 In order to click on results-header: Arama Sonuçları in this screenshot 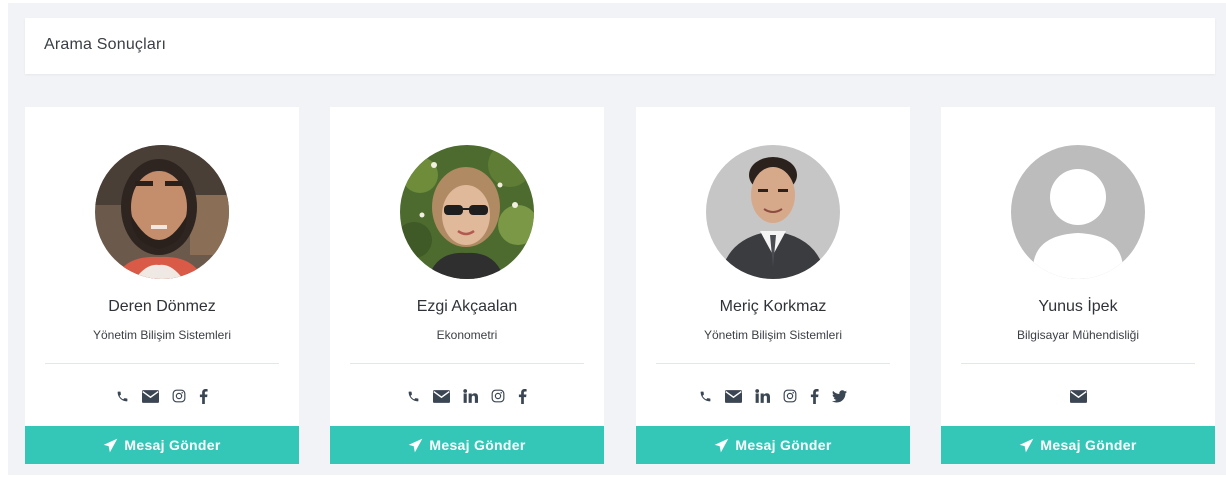, I will do `click(620, 46)`.